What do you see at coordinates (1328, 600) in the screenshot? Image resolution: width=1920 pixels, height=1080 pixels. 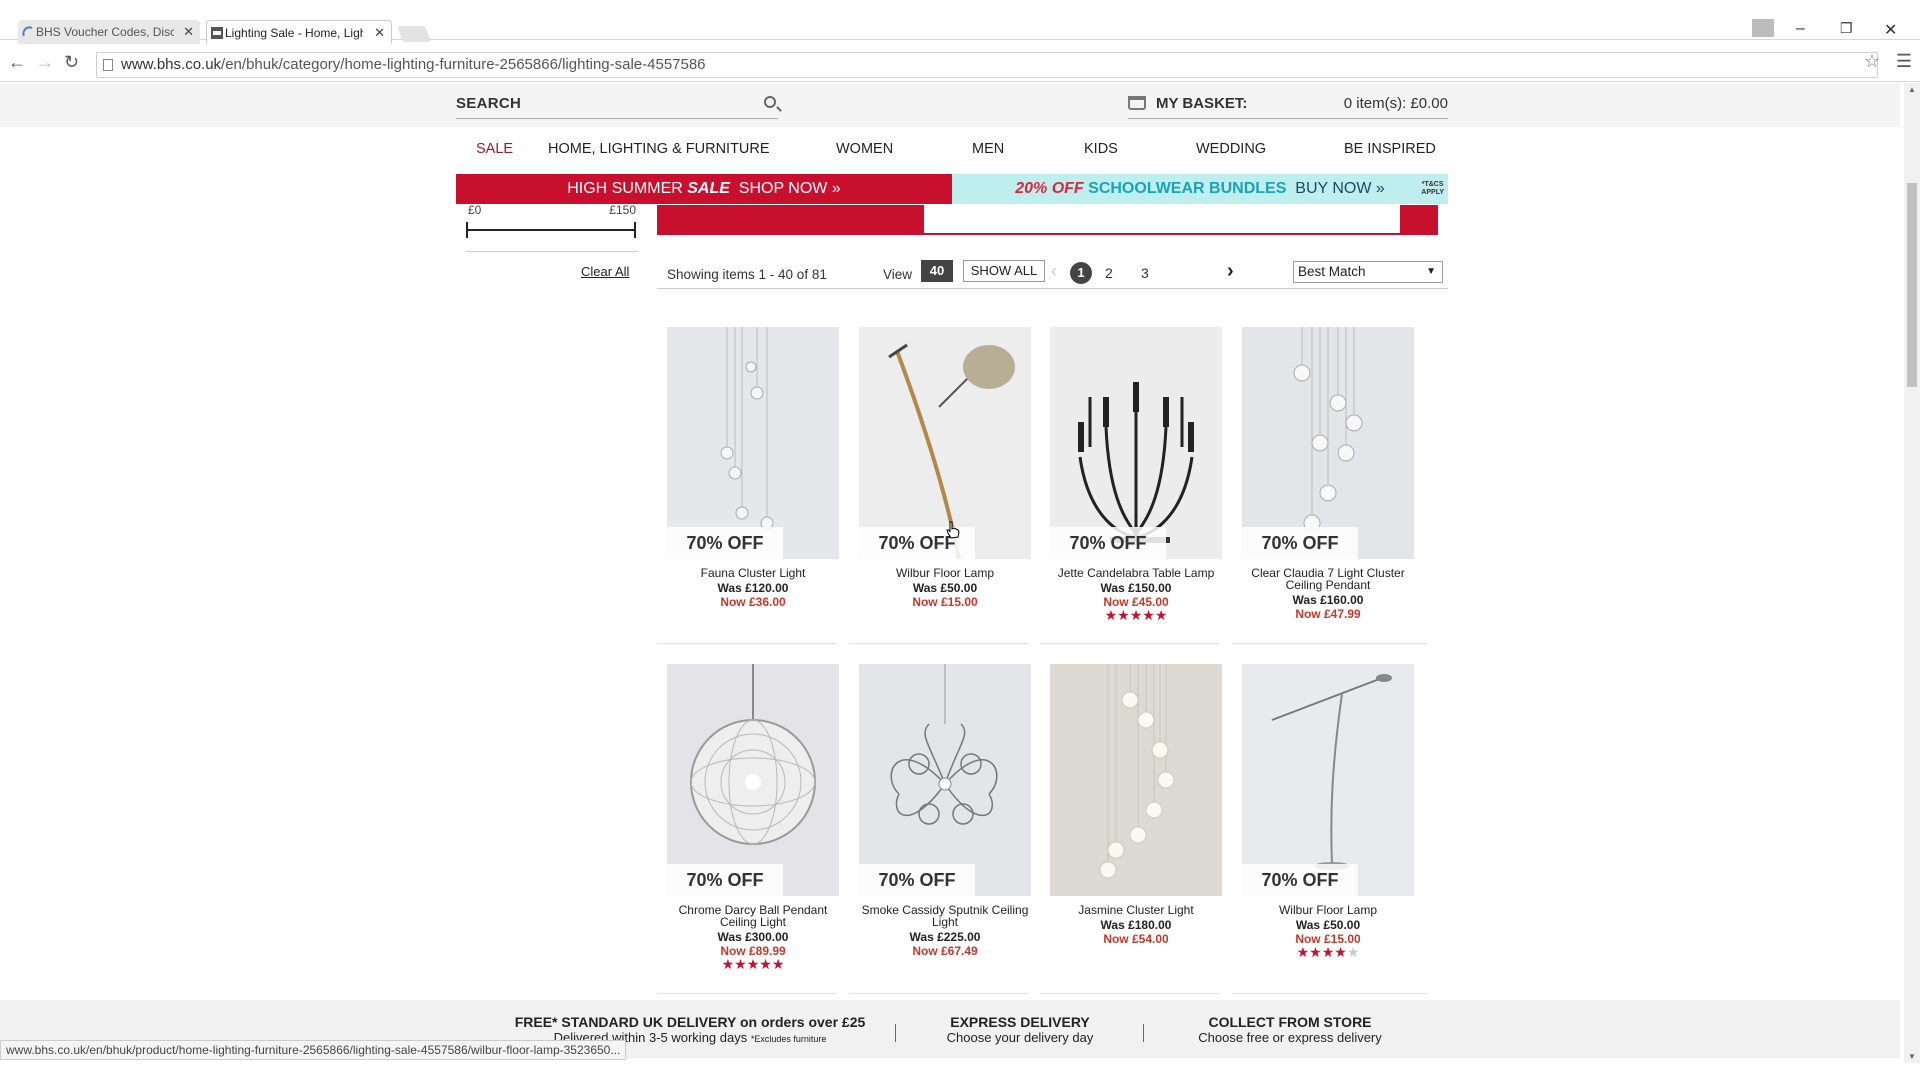 I see `product-was-price: Was £160.00` at bounding box center [1328, 600].